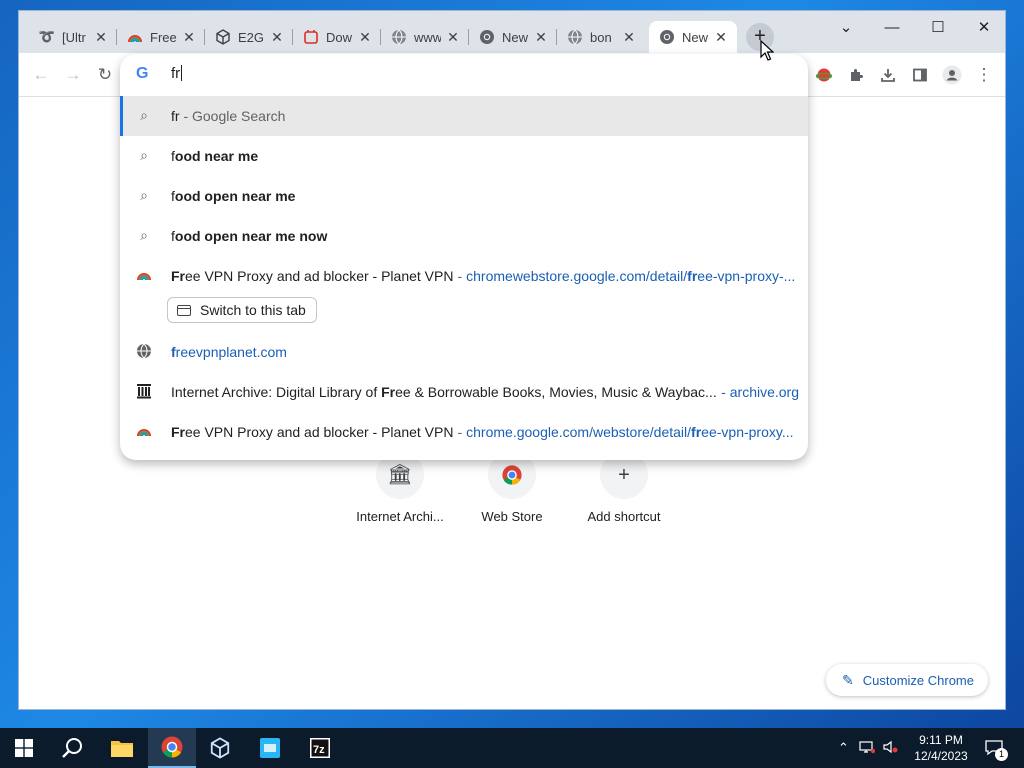 This screenshot has width=1024, height=768. I want to click on download-icon, so click(311, 37).